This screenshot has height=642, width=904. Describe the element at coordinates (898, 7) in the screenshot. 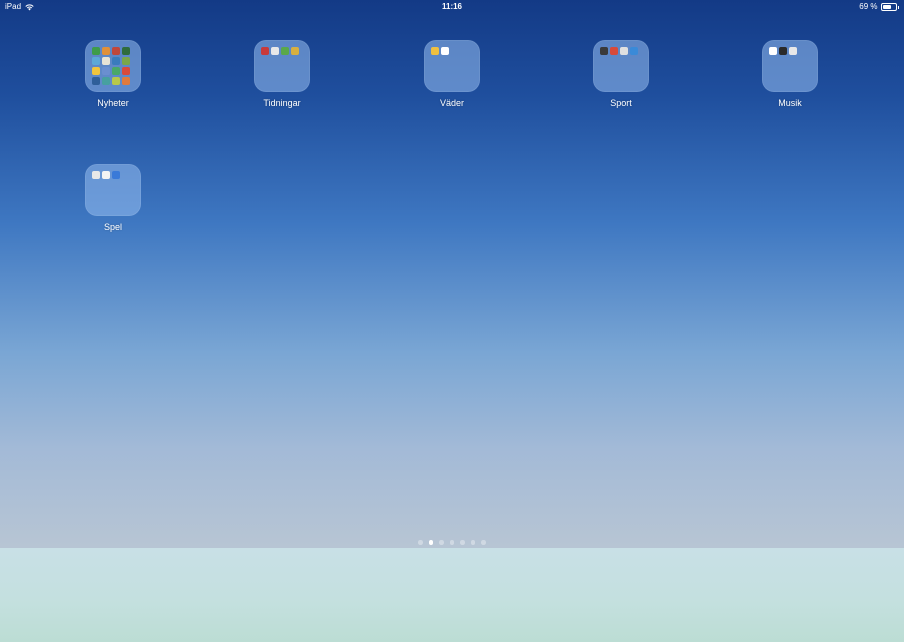

I see `battery-cap` at that location.